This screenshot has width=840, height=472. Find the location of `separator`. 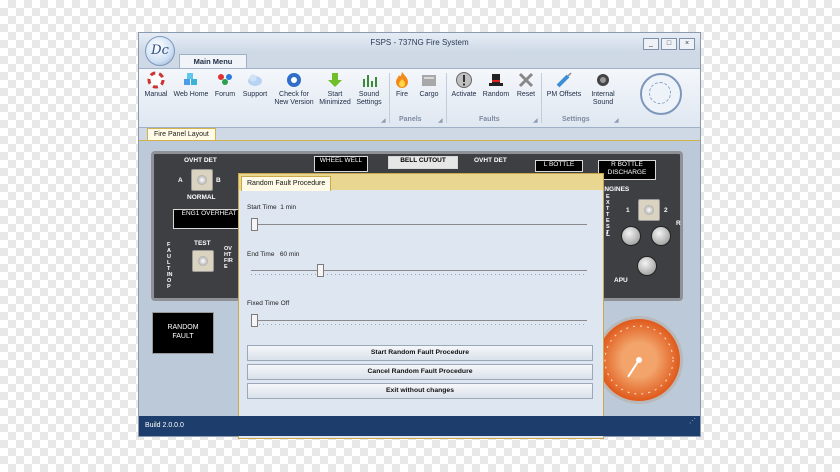

separator is located at coordinates (389, 98).